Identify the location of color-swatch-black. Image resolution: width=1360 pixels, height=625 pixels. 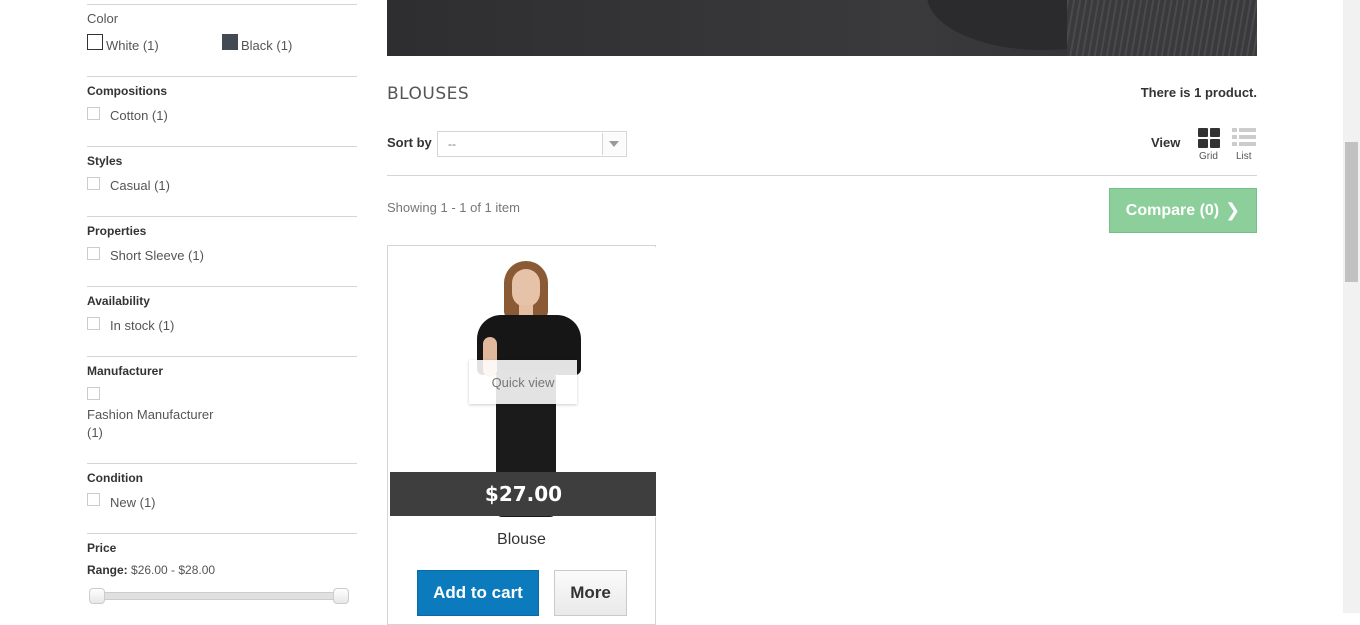
(230, 42).